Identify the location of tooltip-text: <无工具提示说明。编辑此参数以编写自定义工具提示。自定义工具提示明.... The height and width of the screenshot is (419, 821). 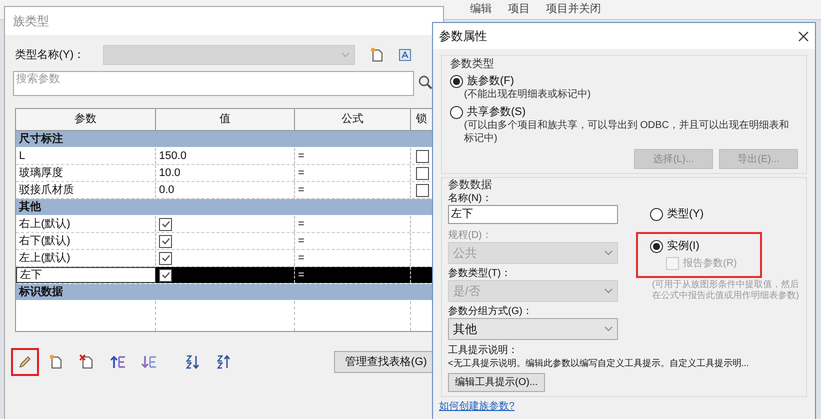
(599, 363).